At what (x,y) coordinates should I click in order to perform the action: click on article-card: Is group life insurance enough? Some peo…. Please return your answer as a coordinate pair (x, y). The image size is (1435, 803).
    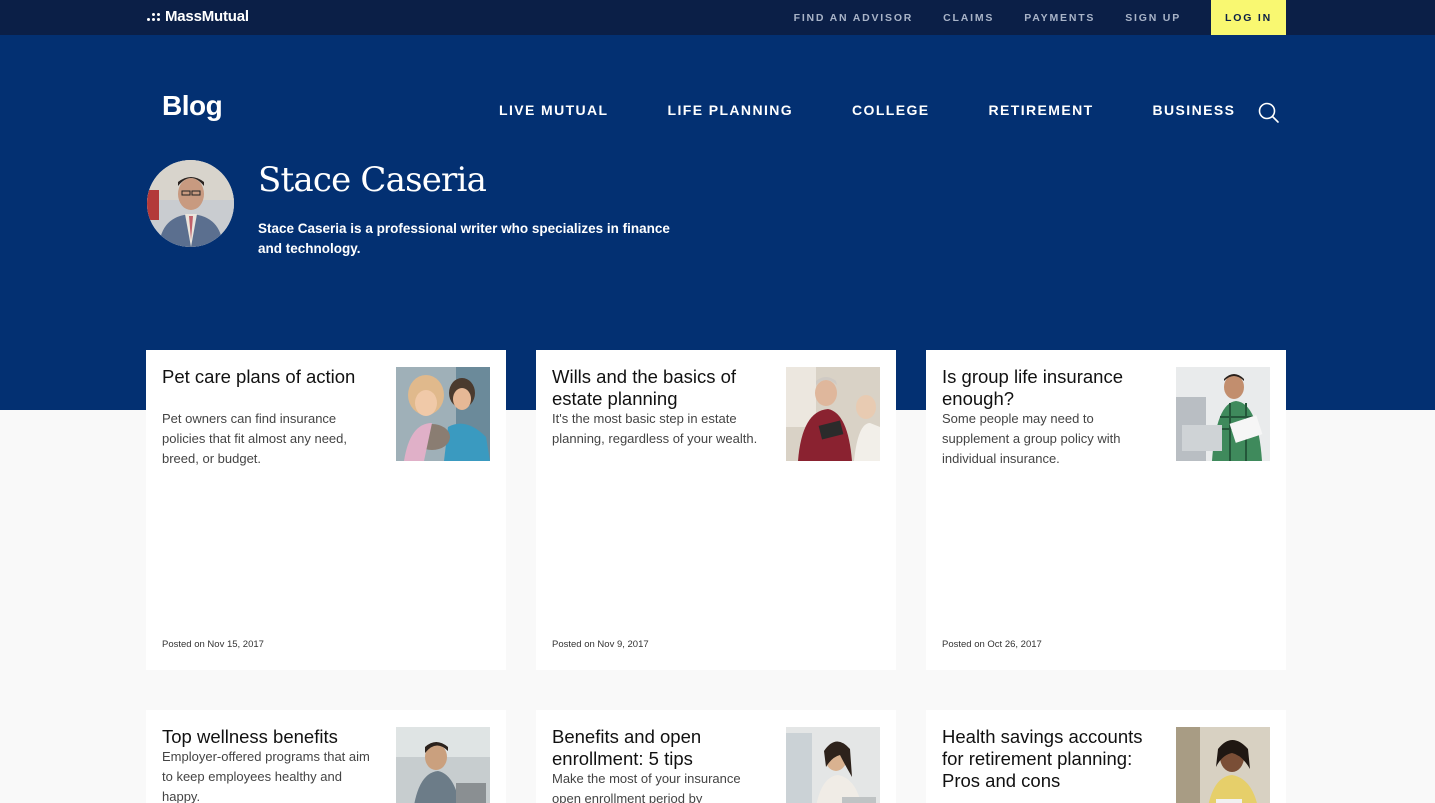
    Looking at the image, I should click on (1106, 510).